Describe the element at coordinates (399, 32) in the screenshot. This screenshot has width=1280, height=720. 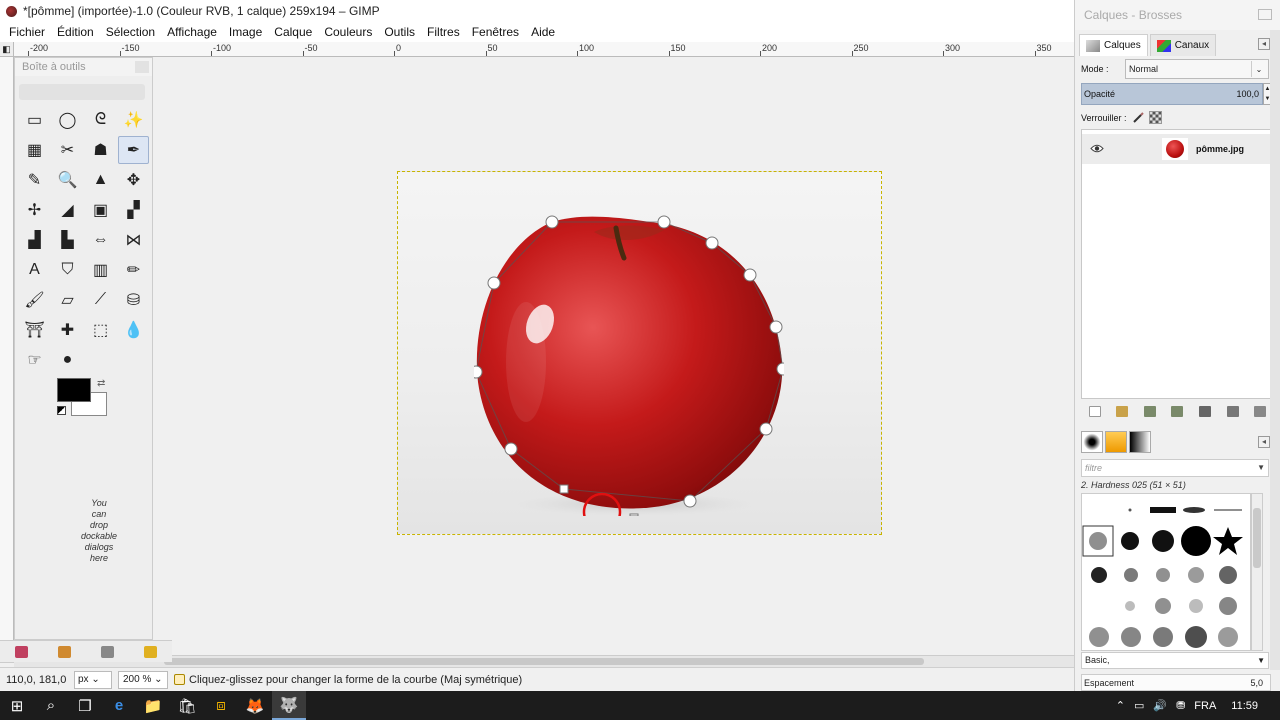
I see `menu-outils: Outils` at that location.